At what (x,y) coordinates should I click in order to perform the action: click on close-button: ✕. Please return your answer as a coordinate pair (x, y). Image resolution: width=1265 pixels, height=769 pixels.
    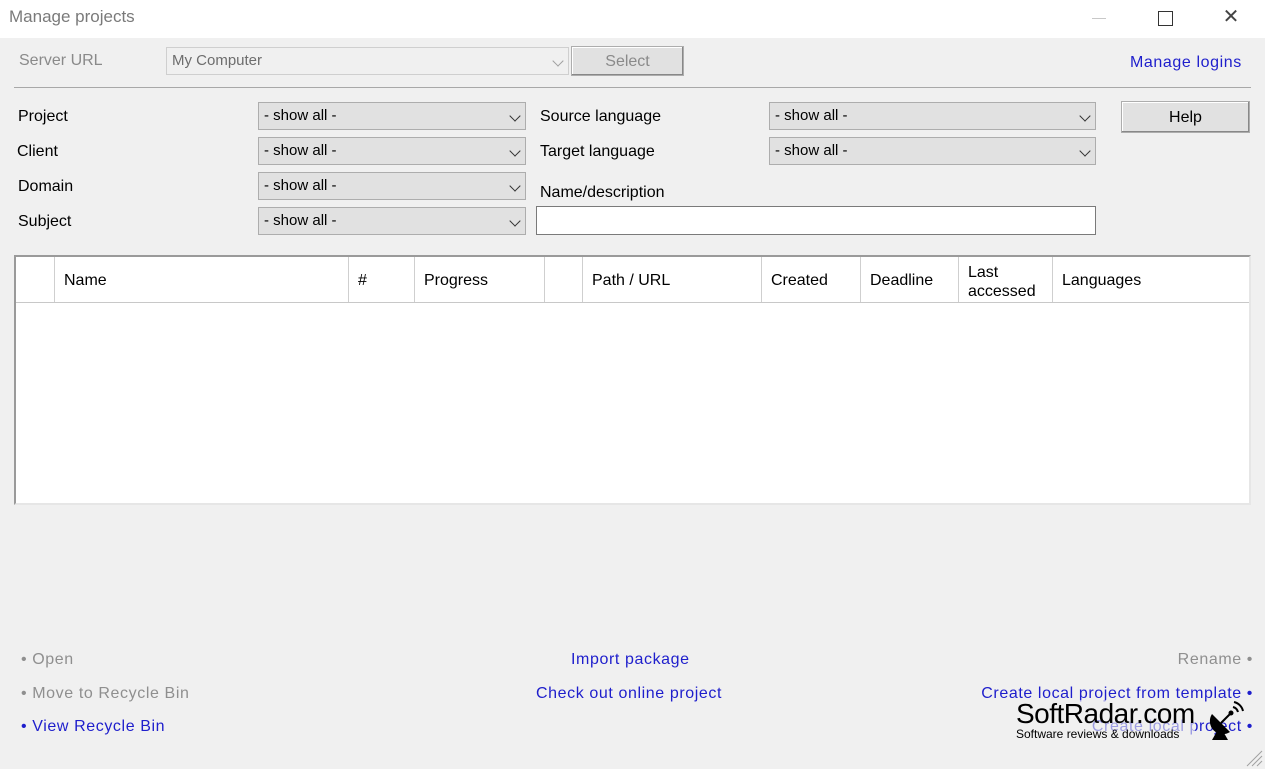
    Looking at the image, I should click on (1231, 17).